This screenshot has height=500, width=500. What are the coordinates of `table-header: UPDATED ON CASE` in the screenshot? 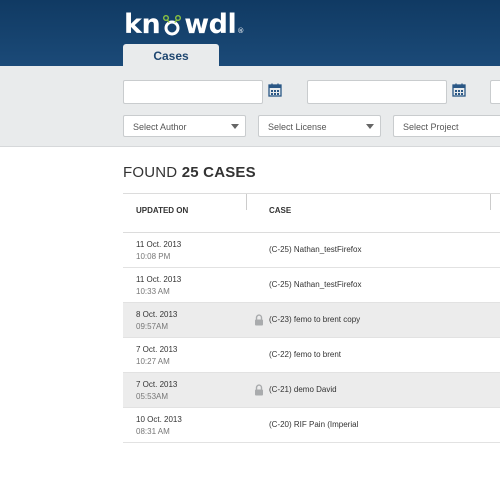 It's located at (311, 213).